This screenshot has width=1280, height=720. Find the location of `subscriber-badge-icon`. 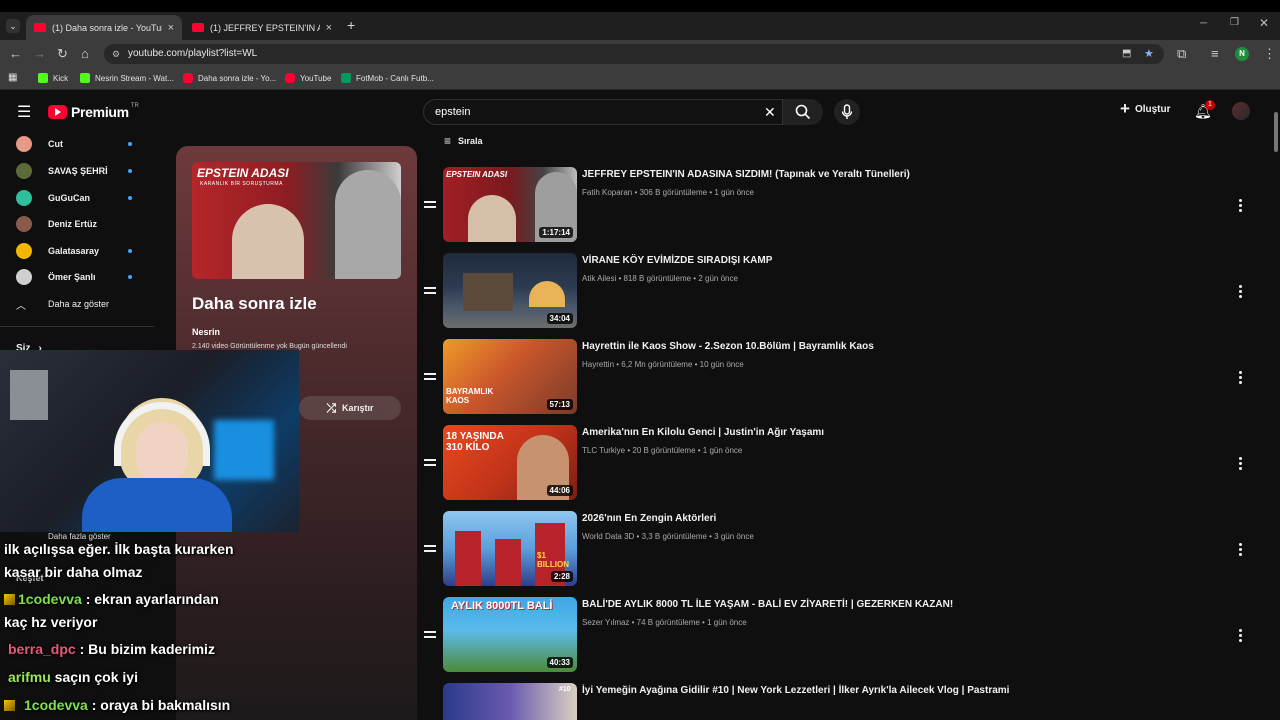

subscriber-badge-icon is located at coordinates (9, 599).